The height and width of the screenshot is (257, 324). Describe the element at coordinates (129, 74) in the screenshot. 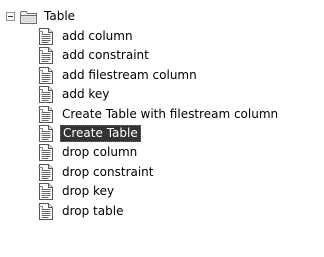

I see `tree-node-label: add filestream column` at that location.